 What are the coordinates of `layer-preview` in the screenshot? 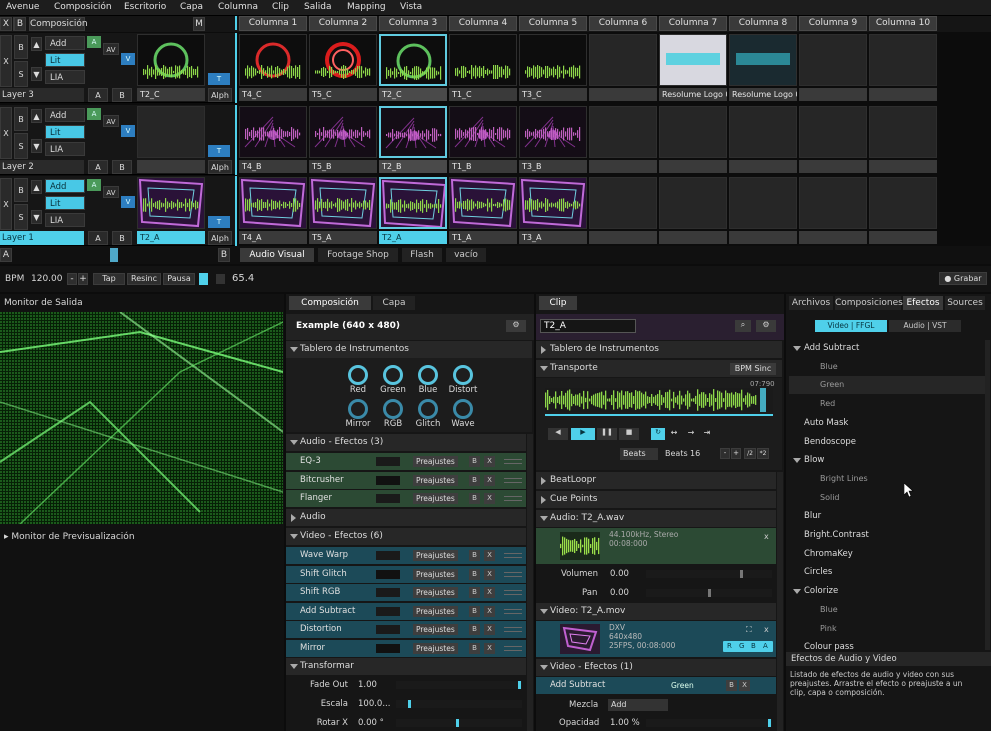 It's located at (171, 60).